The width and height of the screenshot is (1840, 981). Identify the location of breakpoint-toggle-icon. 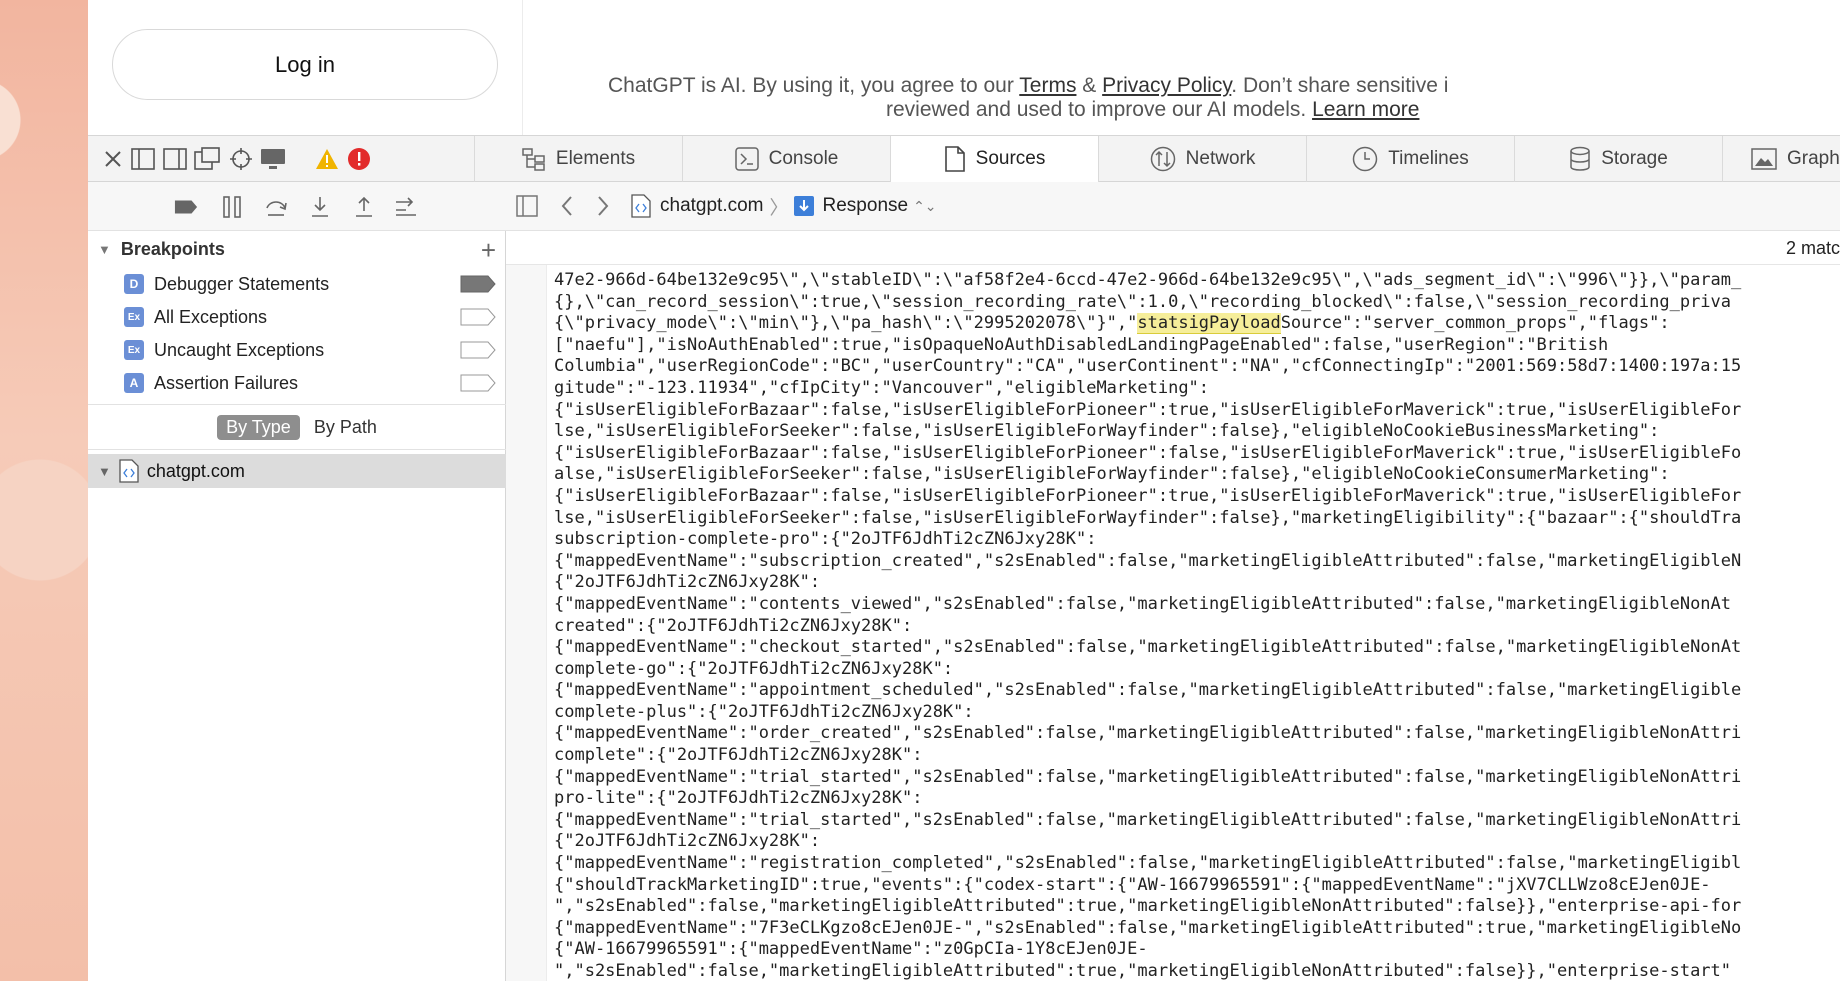
(186, 207).